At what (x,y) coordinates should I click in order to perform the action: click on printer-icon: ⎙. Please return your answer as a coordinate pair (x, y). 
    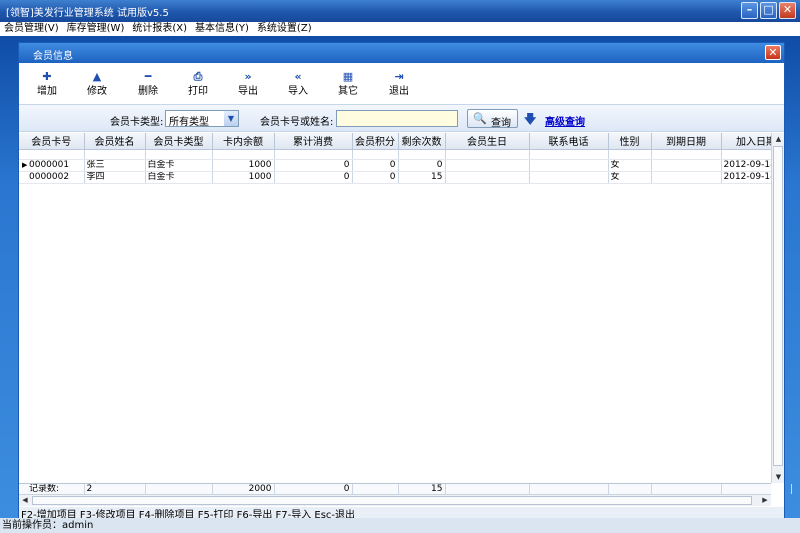
    Looking at the image, I should click on (198, 76).